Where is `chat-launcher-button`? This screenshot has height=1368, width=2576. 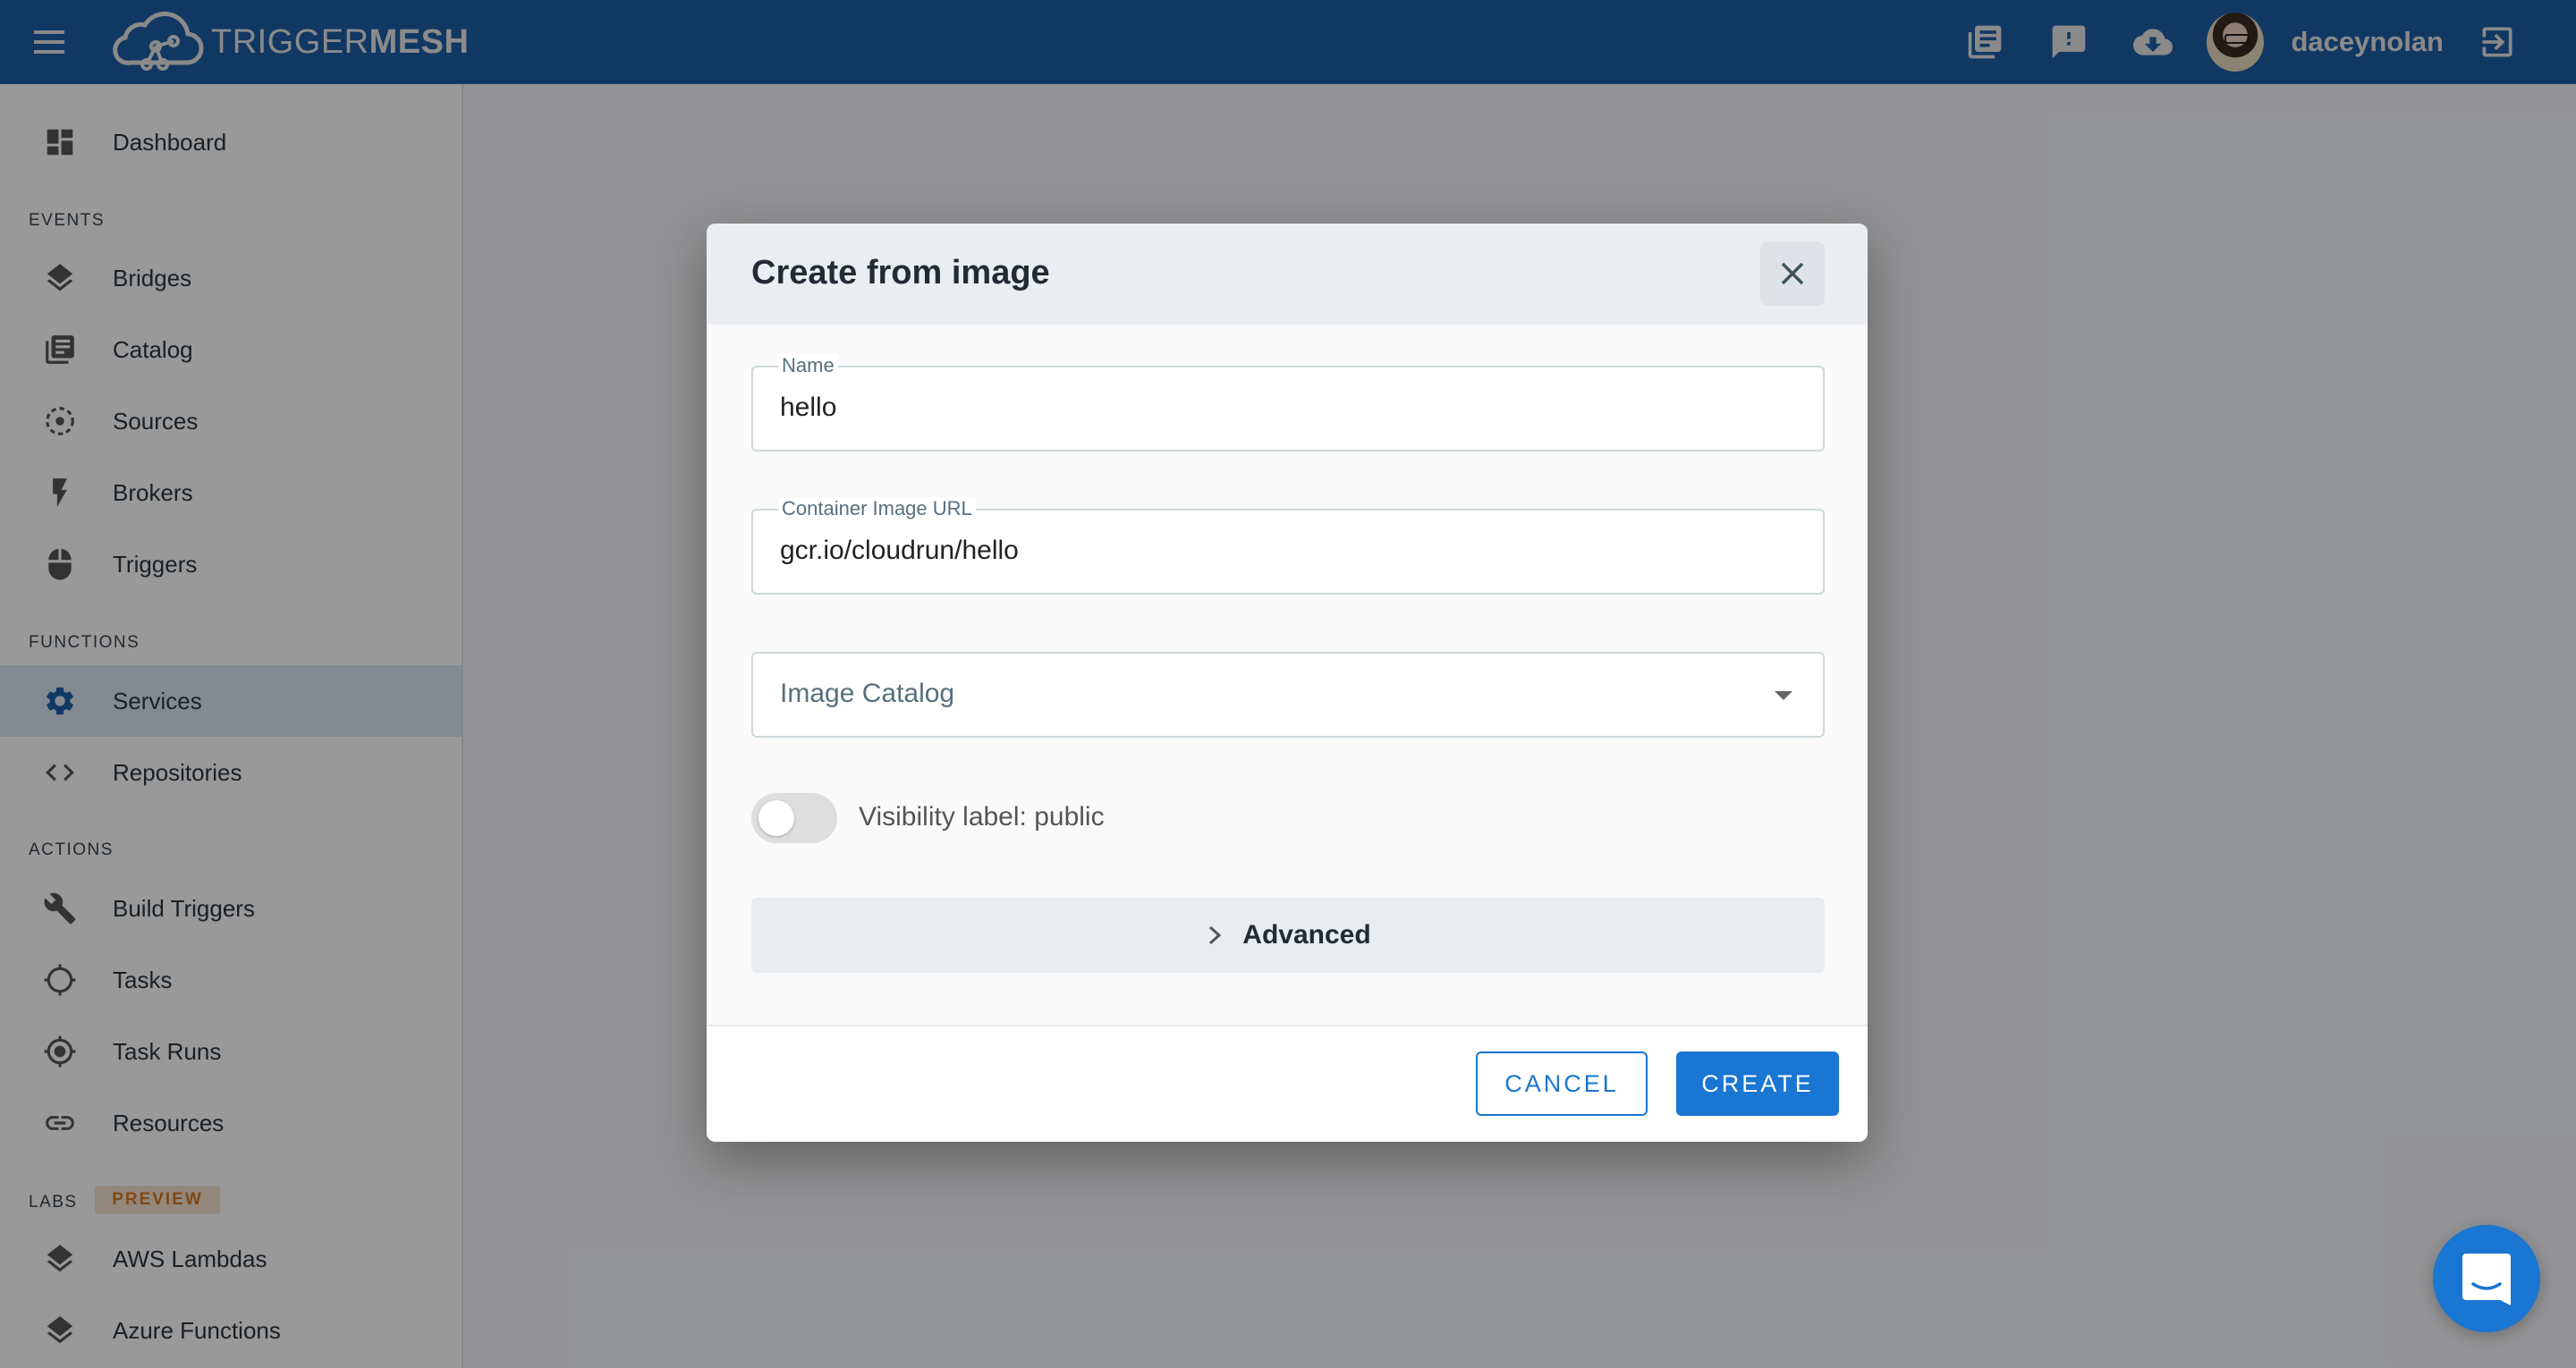
chat-launcher-button is located at coordinates (2486, 1279).